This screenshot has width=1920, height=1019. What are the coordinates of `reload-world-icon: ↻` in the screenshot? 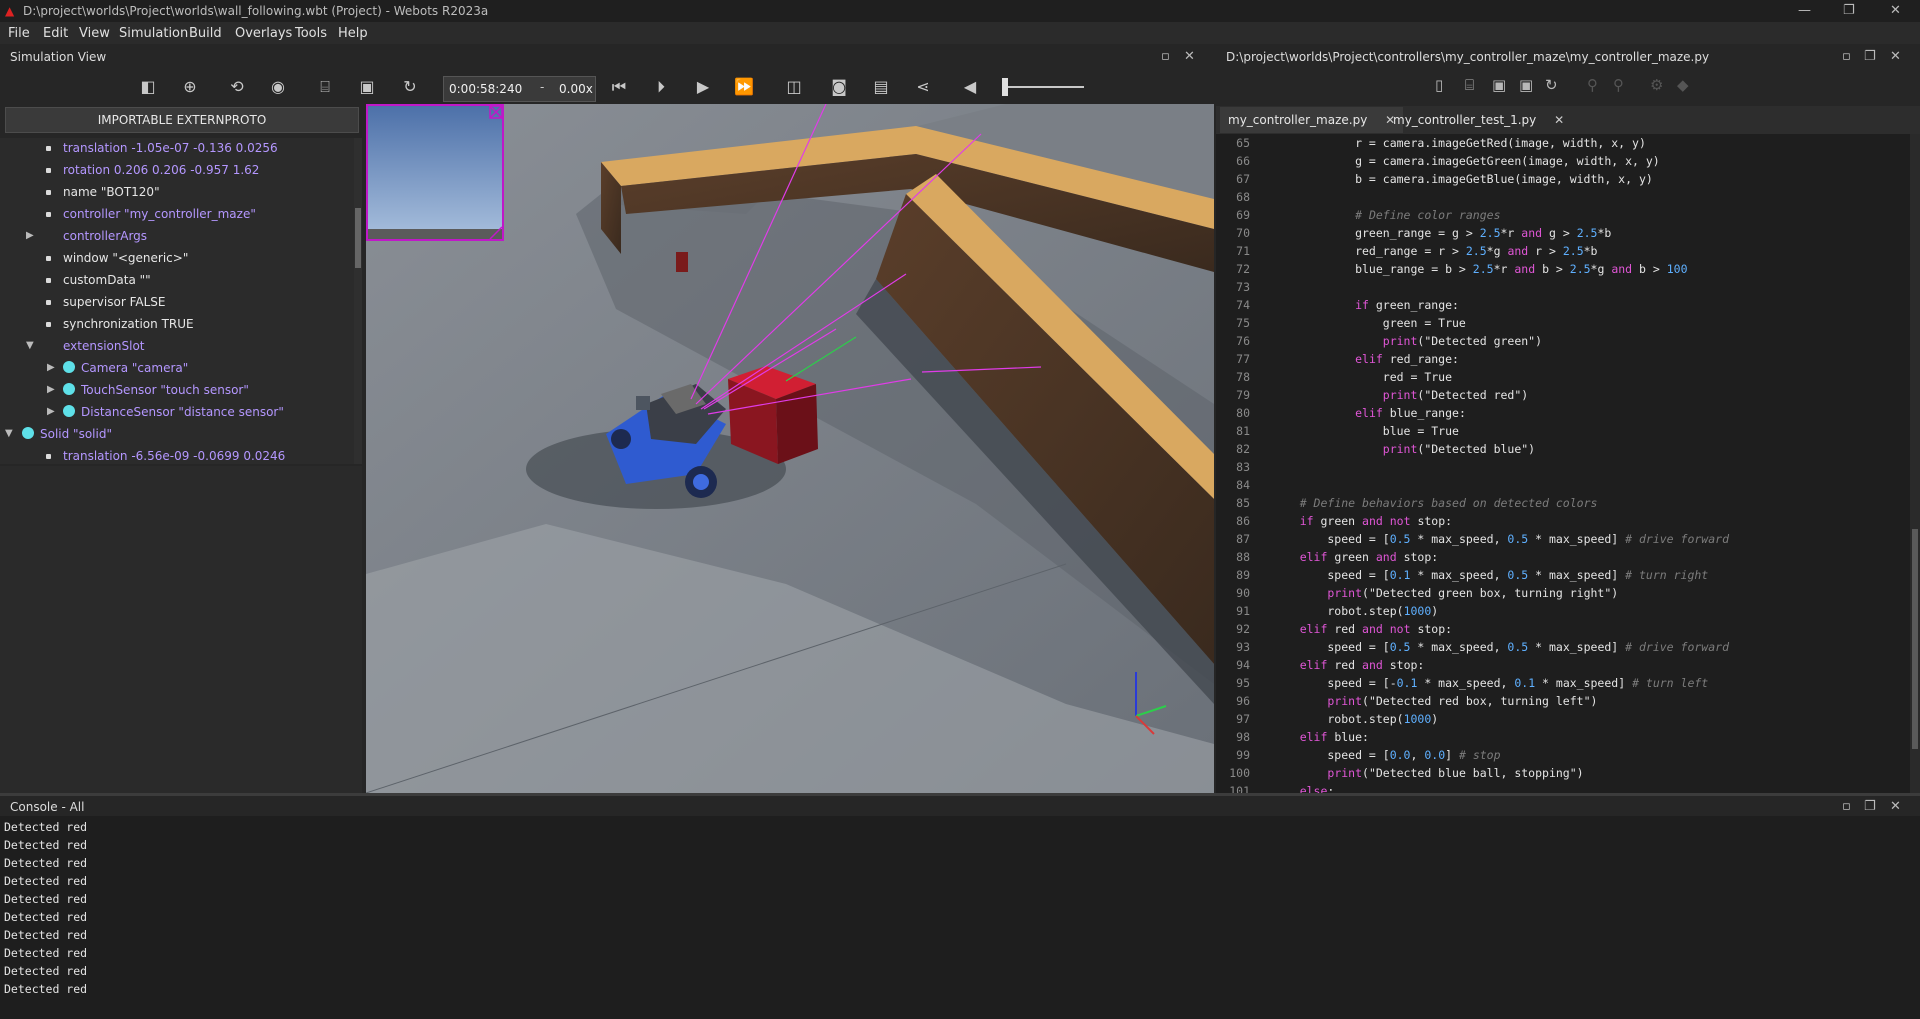 It's located at (410, 87).